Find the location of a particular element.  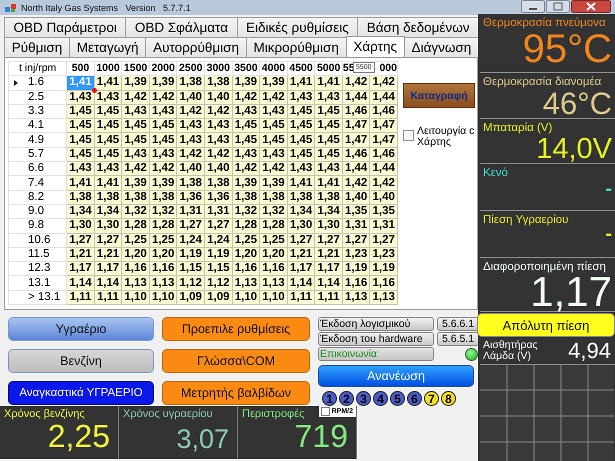

tab: Χάρτης is located at coordinates (375, 46).